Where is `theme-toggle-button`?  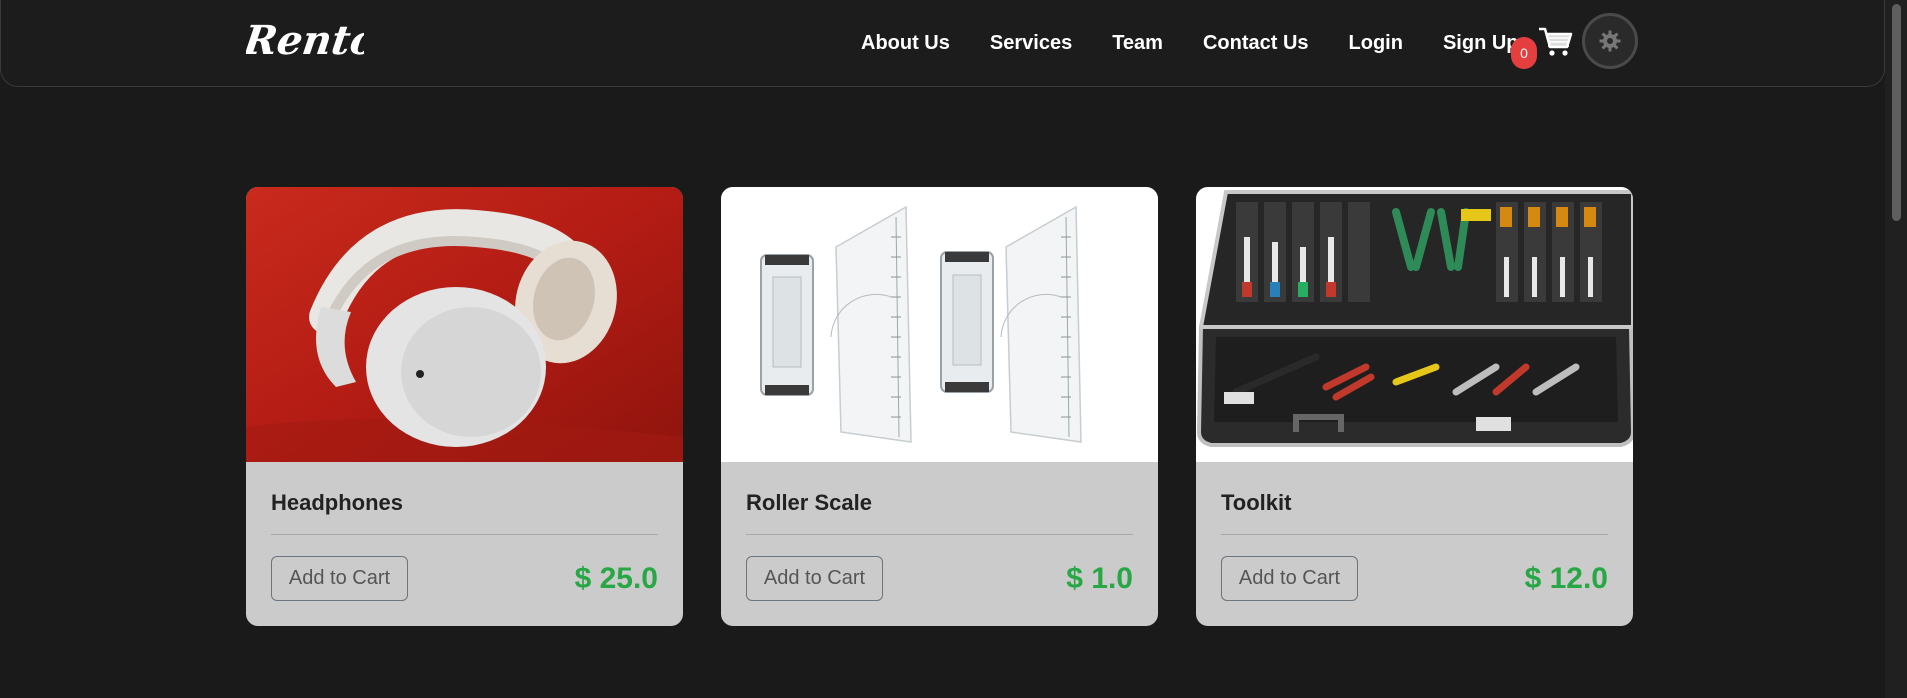 theme-toggle-button is located at coordinates (1610, 41).